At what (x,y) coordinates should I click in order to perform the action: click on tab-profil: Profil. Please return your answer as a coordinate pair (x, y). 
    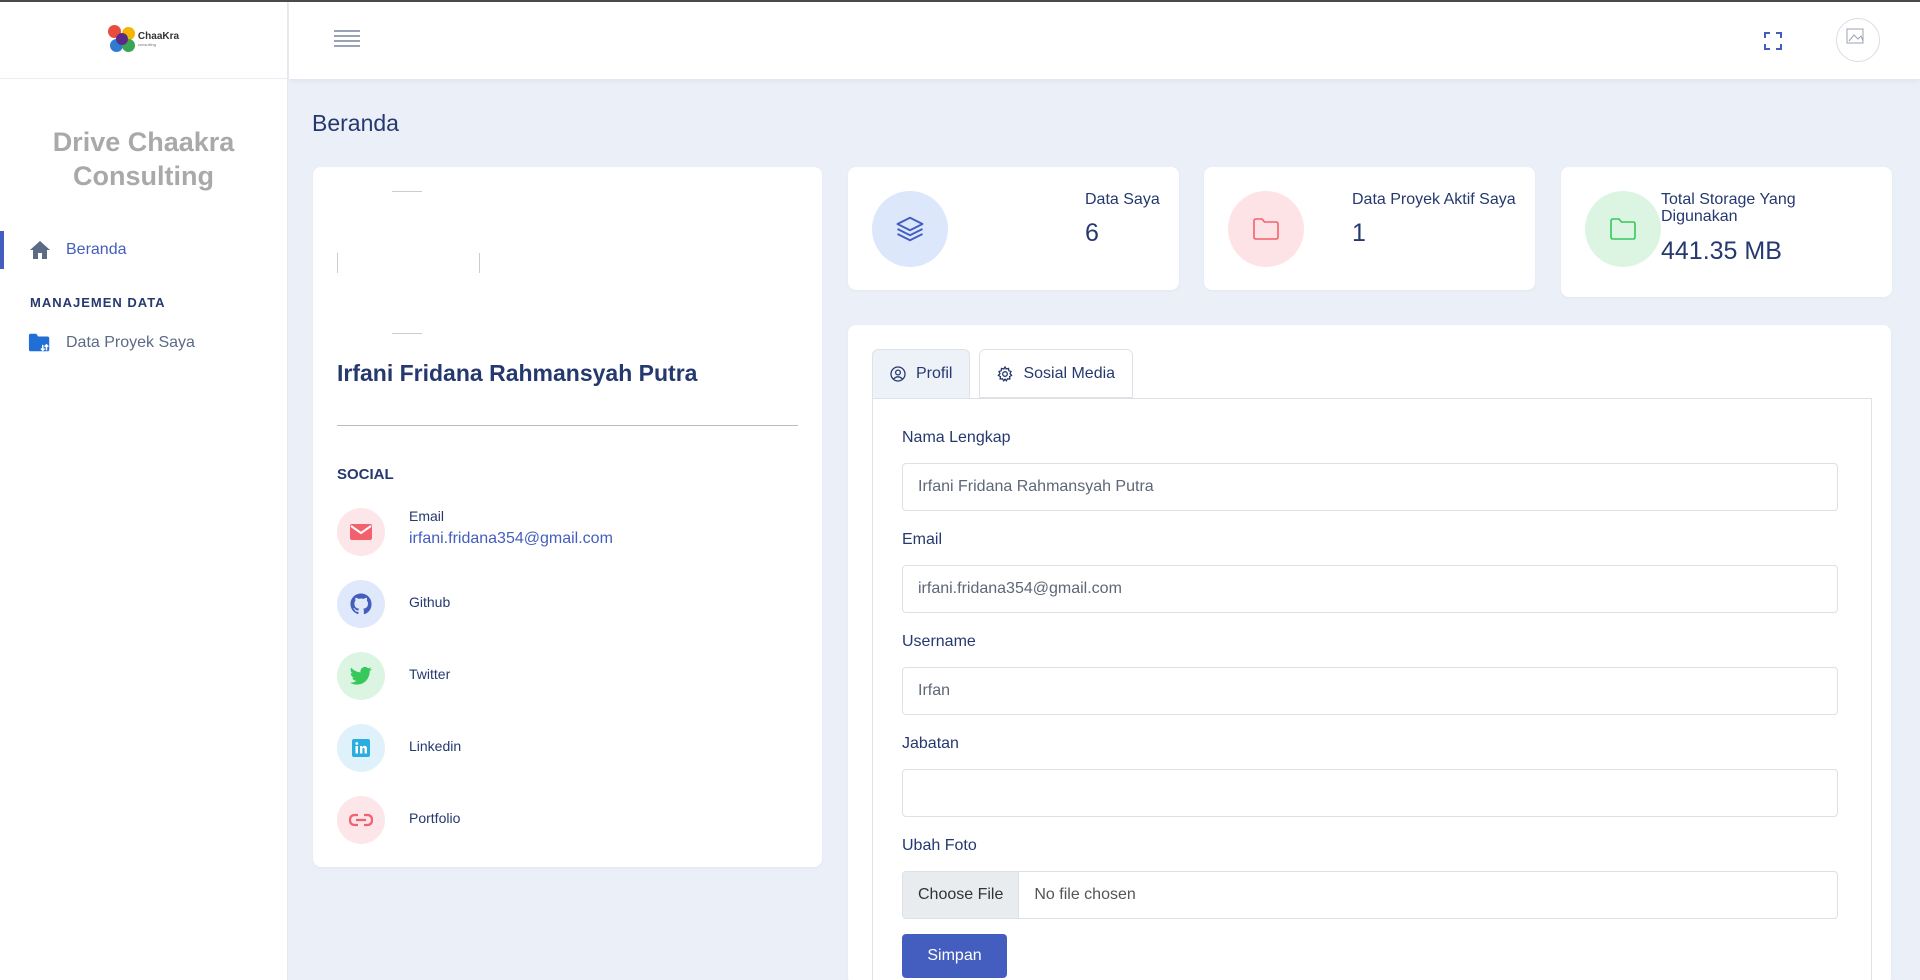
    Looking at the image, I should click on (921, 373).